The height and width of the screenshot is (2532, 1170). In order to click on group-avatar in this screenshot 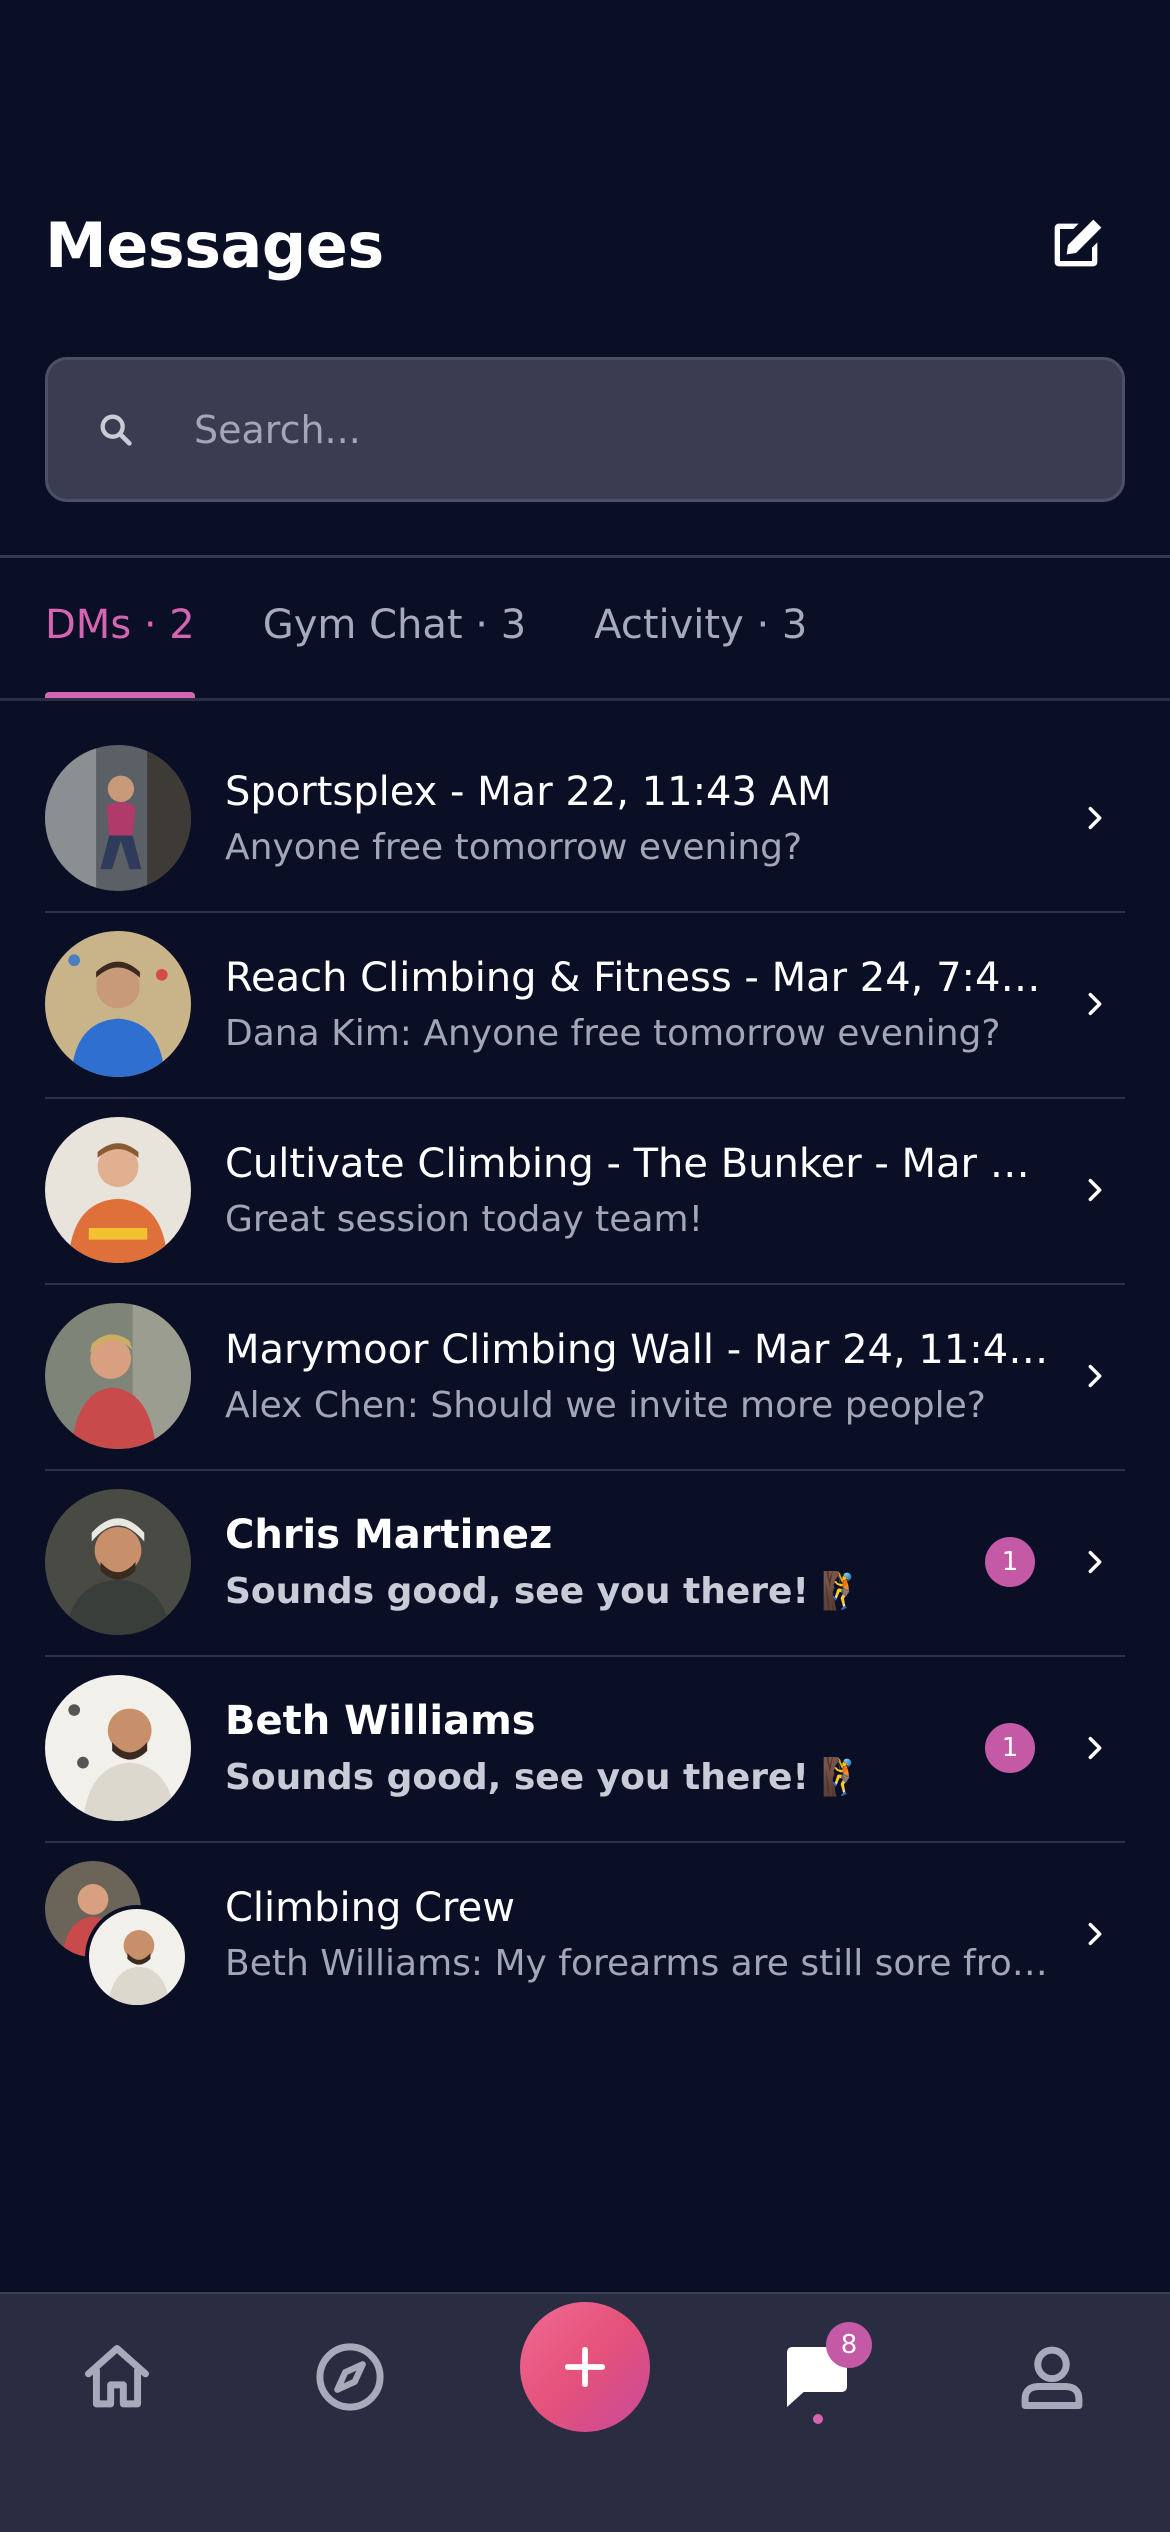, I will do `click(118, 1935)`.